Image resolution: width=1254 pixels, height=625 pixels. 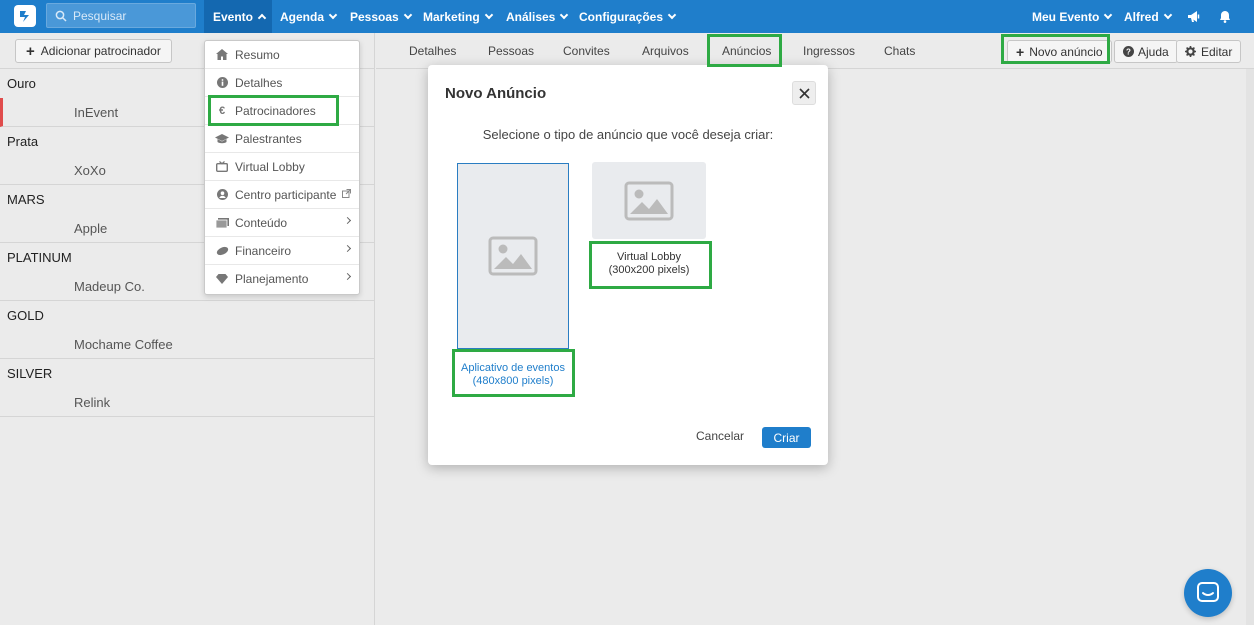 What do you see at coordinates (233, 16) in the screenshot?
I see `nav-evento-label: Evento` at bounding box center [233, 16].